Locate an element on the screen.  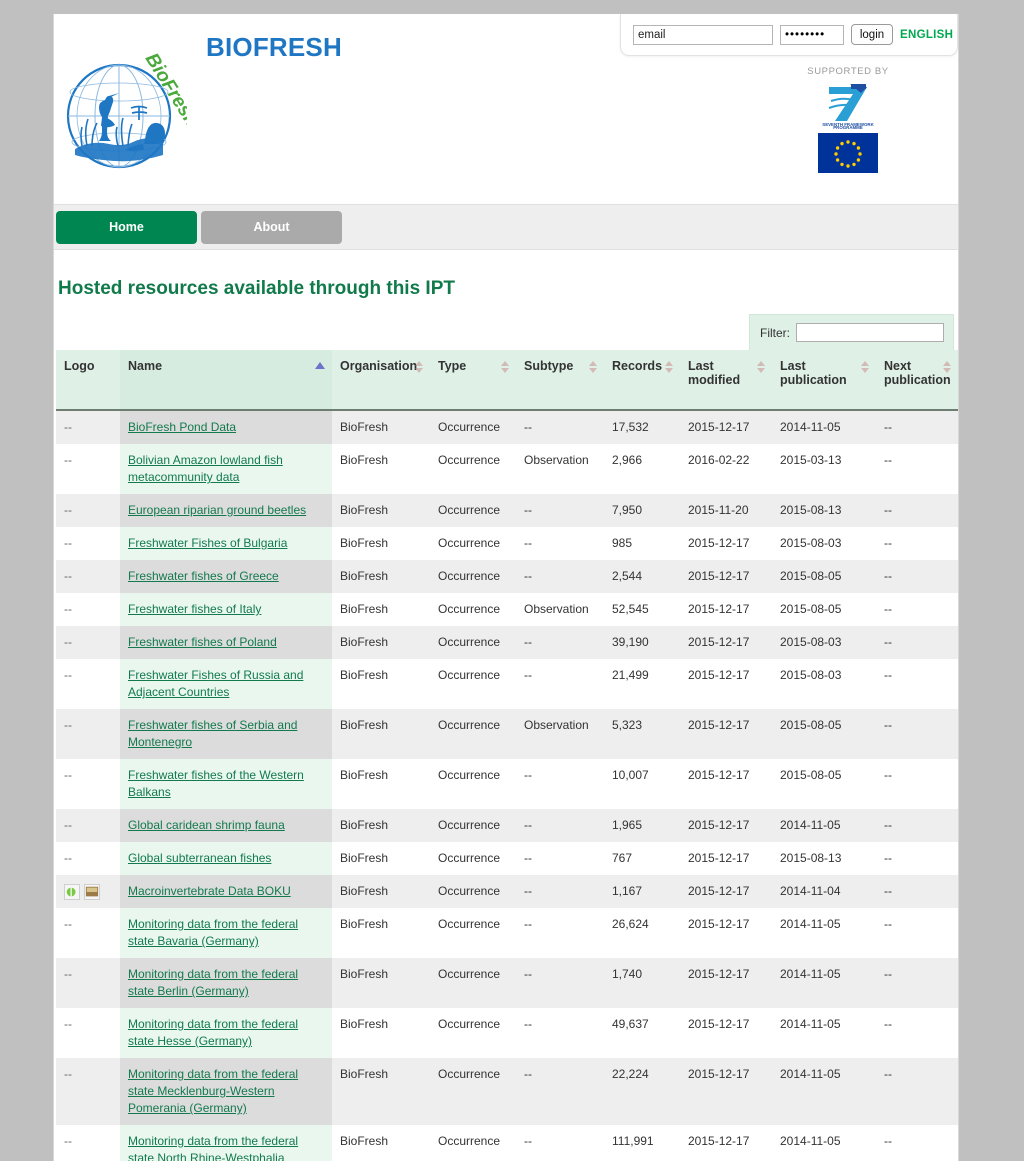
column-header-logo: Logo is located at coordinates (88, 380).